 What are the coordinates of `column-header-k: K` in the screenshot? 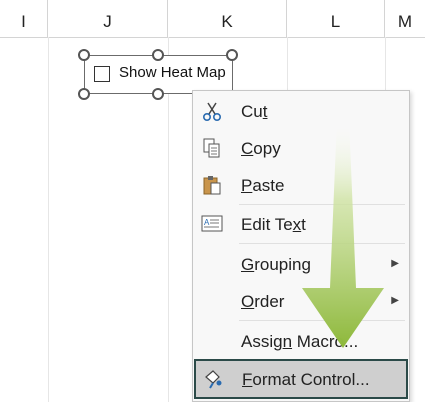 It's located at (227, 18).